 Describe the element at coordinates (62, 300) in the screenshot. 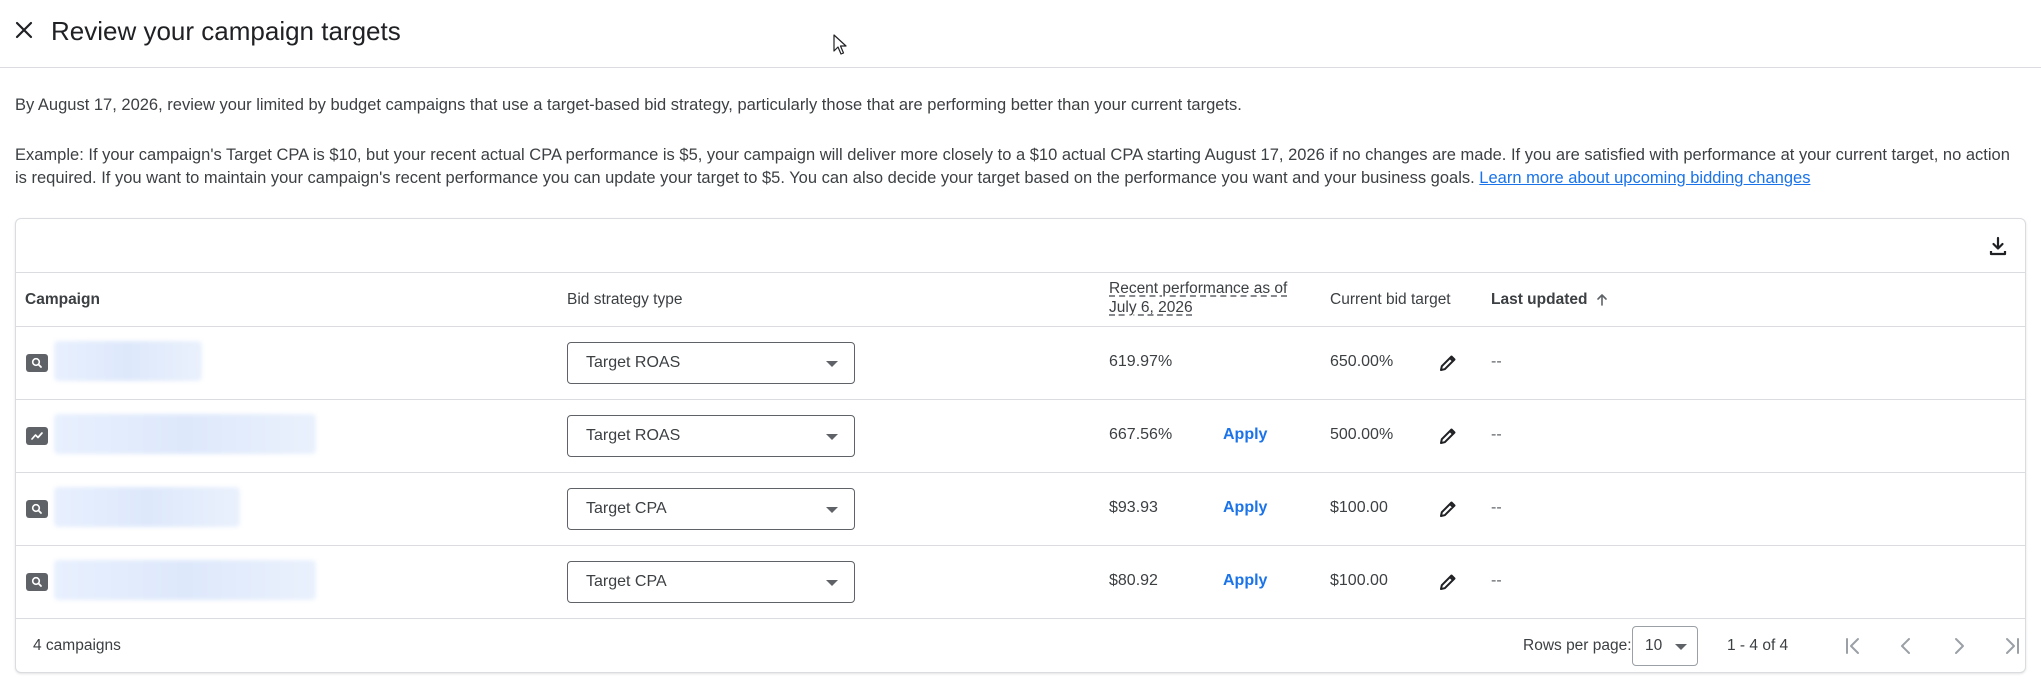

I see `column-header-campaign: Campaign` at that location.